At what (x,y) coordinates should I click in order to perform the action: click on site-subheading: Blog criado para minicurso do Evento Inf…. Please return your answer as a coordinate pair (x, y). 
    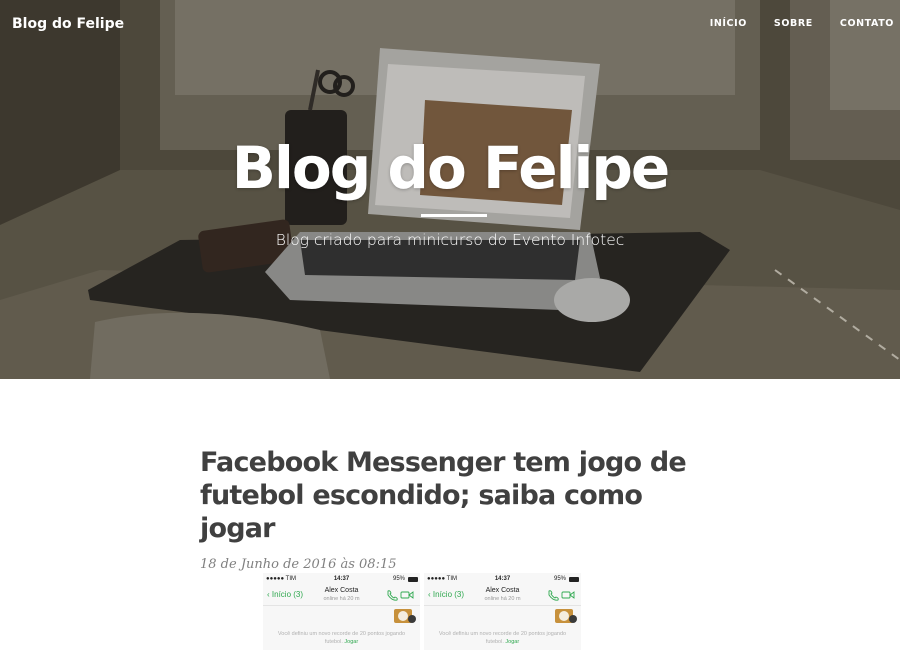
    Looking at the image, I should click on (450, 240).